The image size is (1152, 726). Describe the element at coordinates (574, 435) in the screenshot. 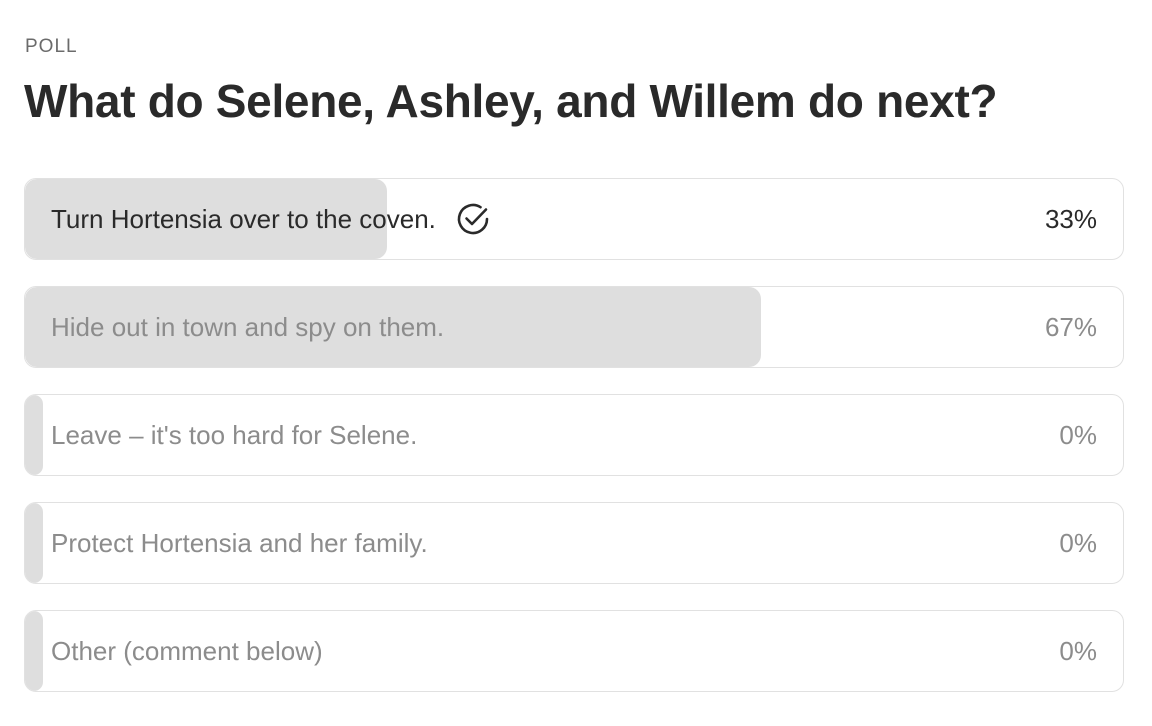

I see `poll-option-3: Leave – it's too hard for Selene. 0%` at that location.